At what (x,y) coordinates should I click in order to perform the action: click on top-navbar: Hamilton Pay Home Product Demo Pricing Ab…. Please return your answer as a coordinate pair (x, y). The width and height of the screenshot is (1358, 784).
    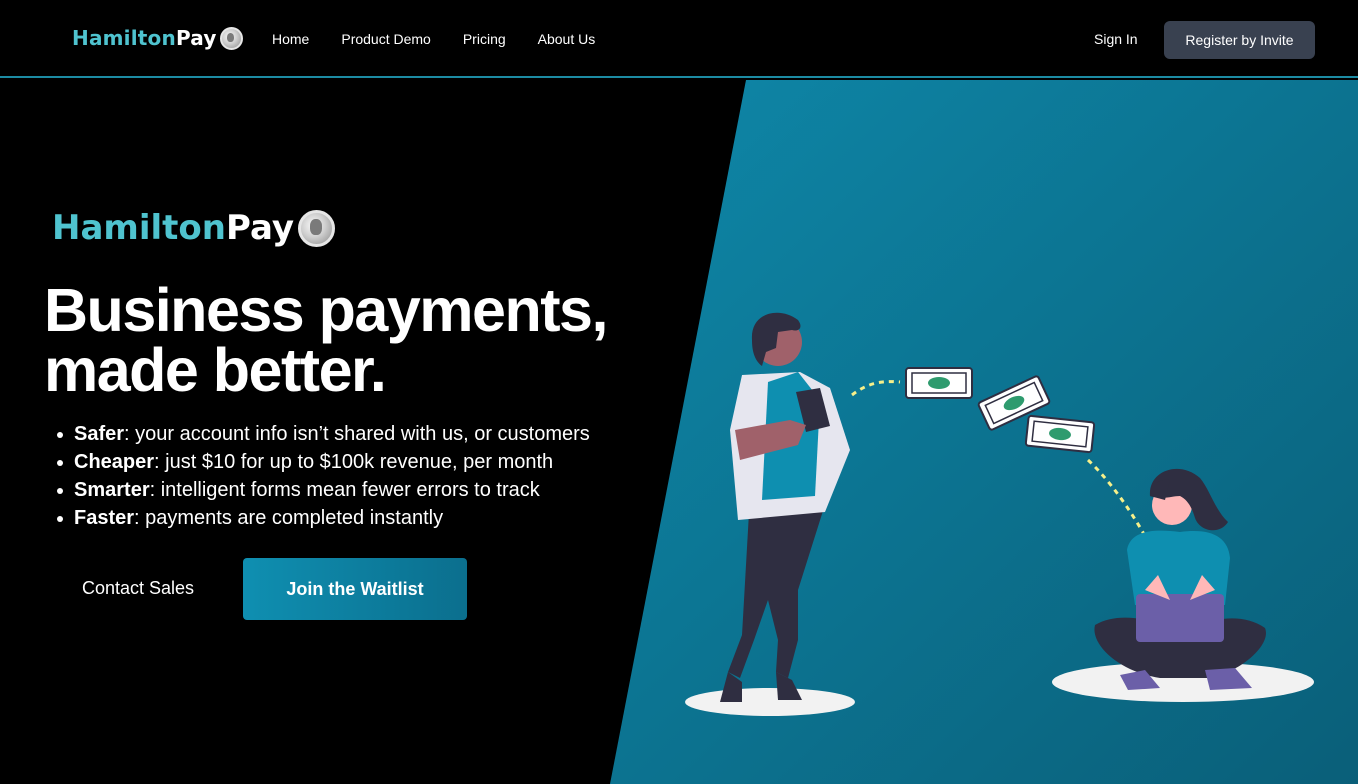
    Looking at the image, I should click on (679, 39).